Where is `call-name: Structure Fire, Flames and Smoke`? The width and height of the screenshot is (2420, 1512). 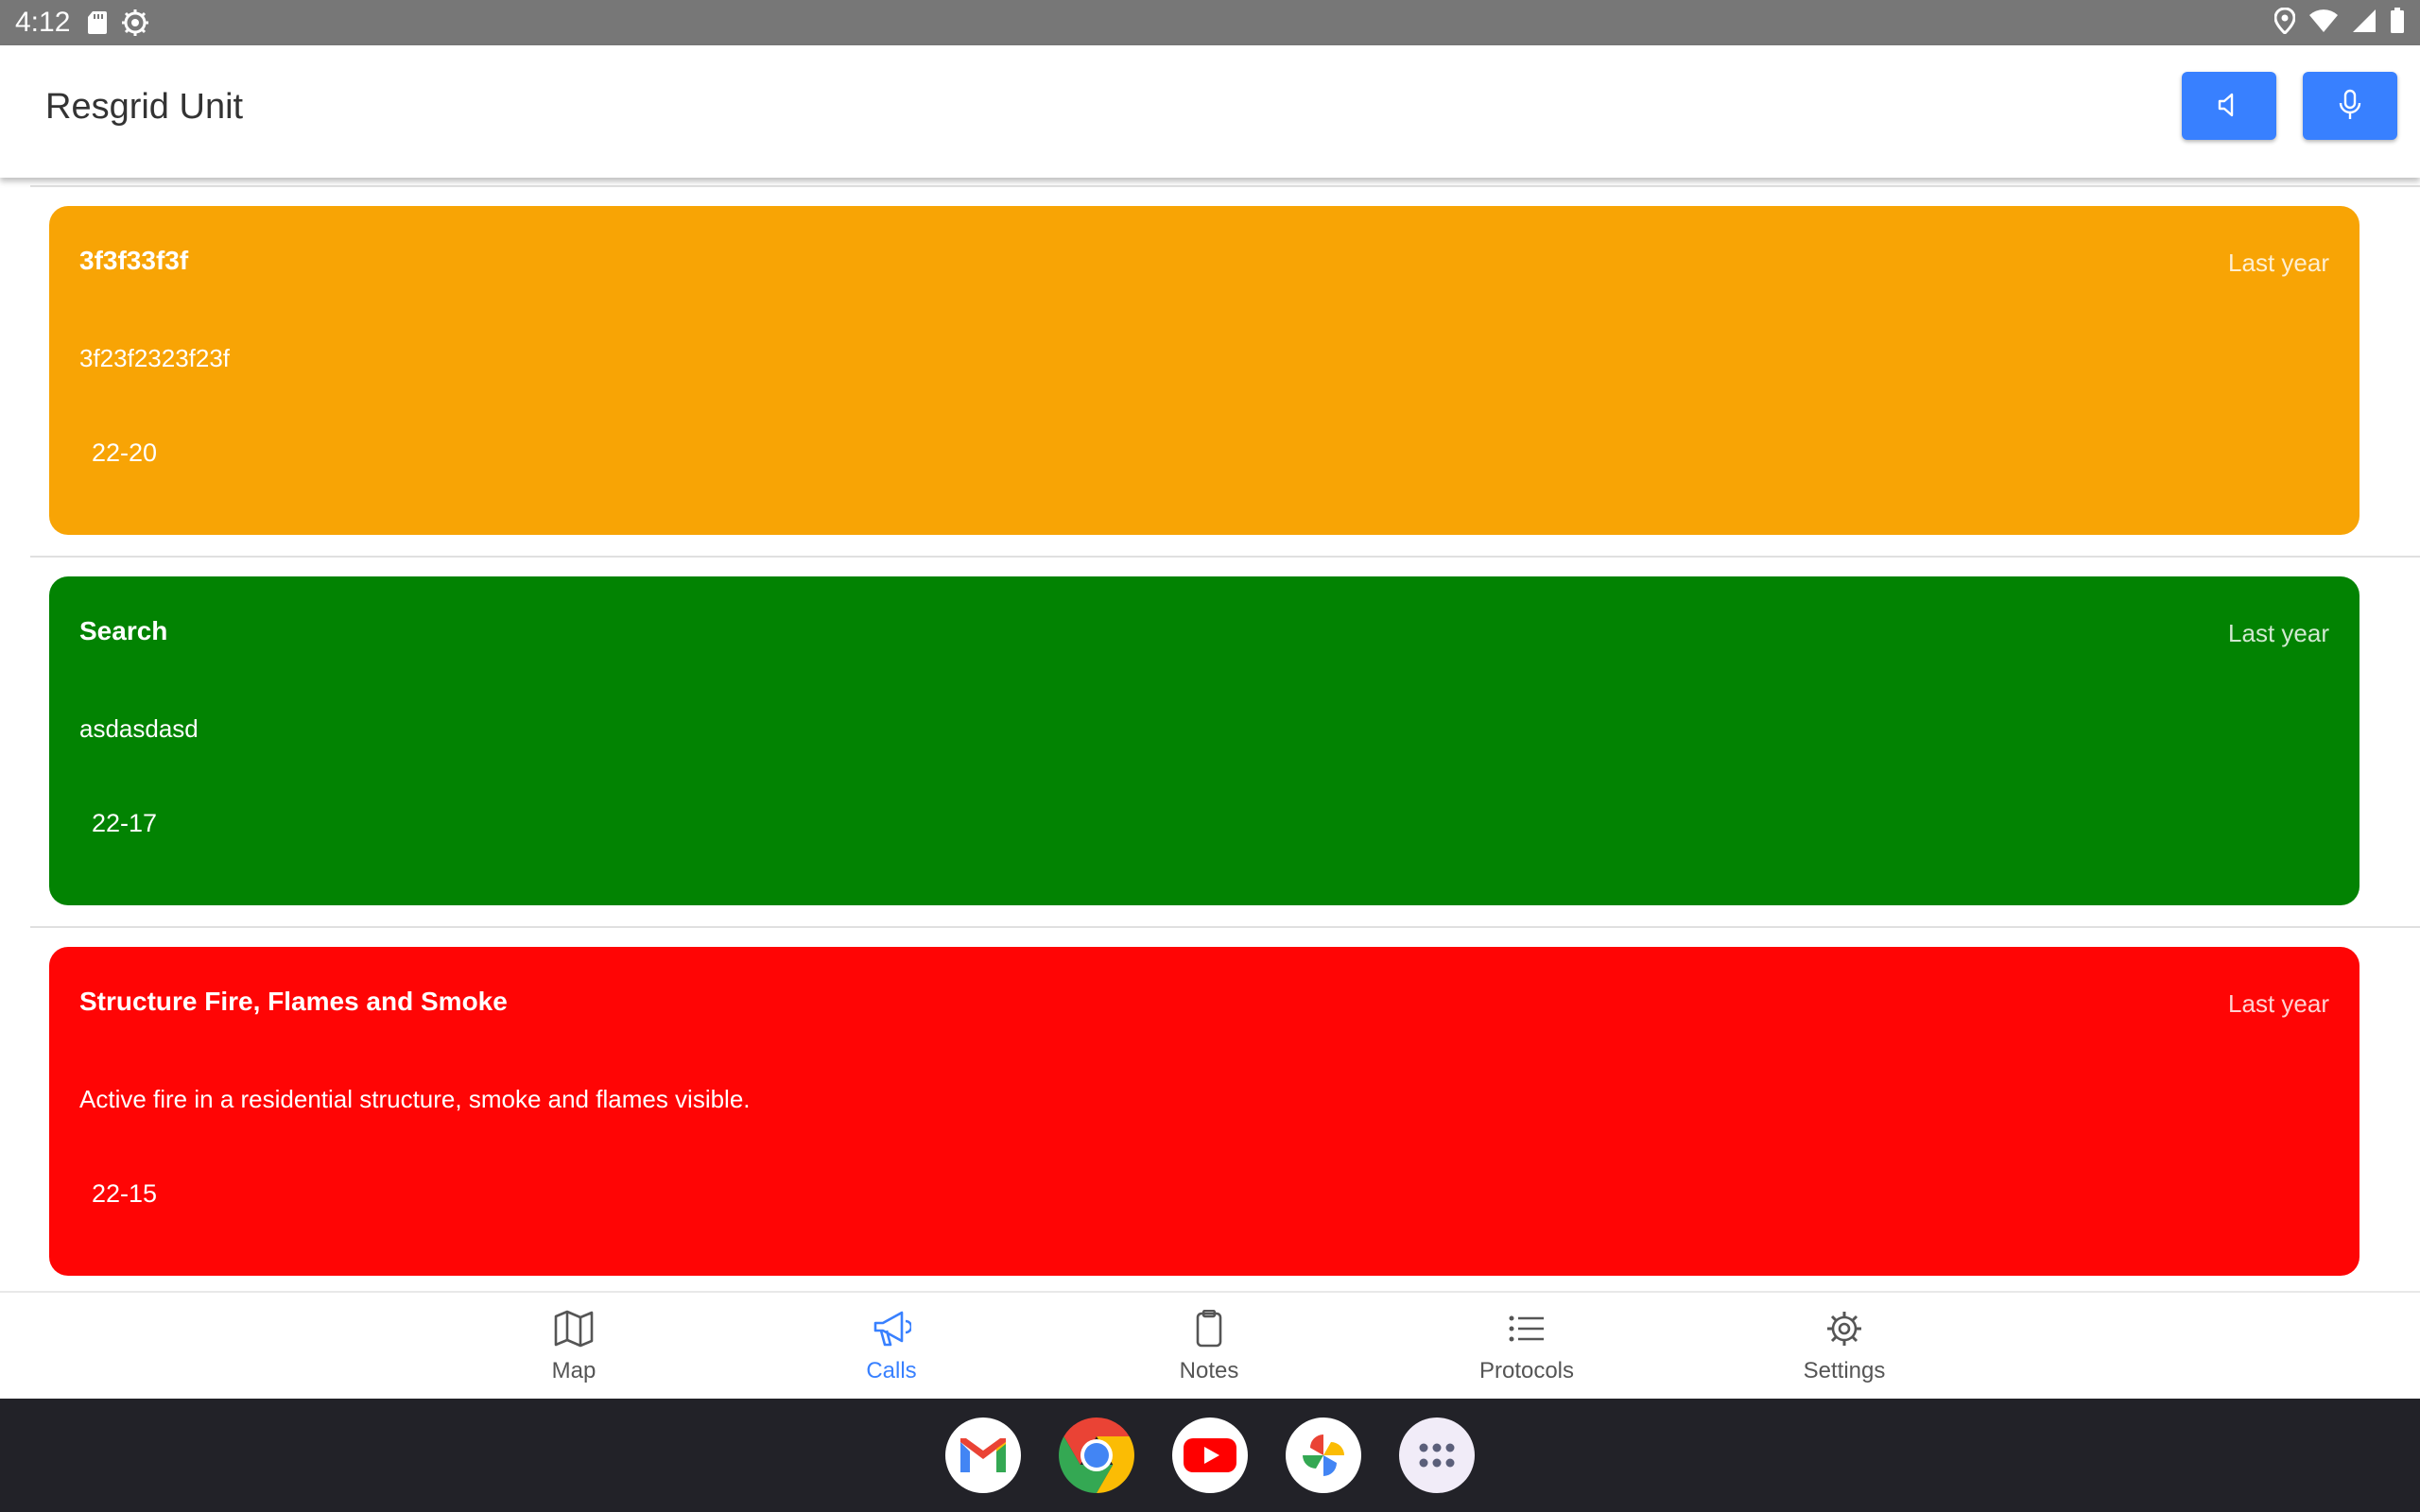 call-name: Structure Fire, Flames and Smoke is located at coordinates (293, 1001).